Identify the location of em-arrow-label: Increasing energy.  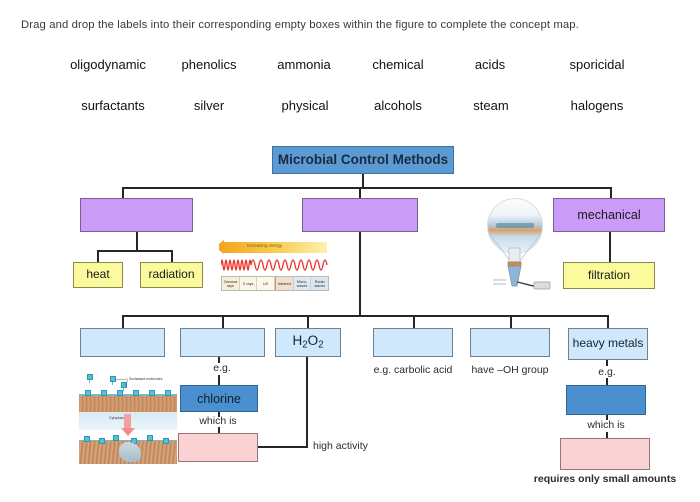
(264, 245).